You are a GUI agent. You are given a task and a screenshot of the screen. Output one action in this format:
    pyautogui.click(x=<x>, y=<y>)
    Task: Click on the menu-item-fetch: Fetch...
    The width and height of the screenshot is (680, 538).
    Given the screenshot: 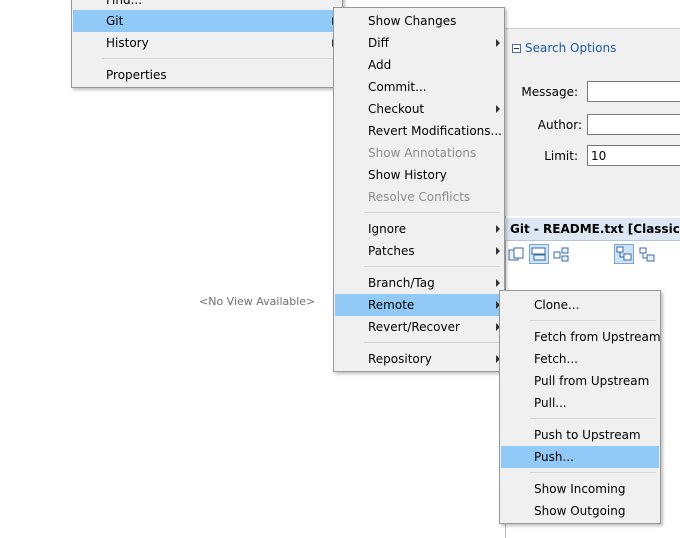 What is the action you would take?
    pyautogui.click(x=580, y=359)
    